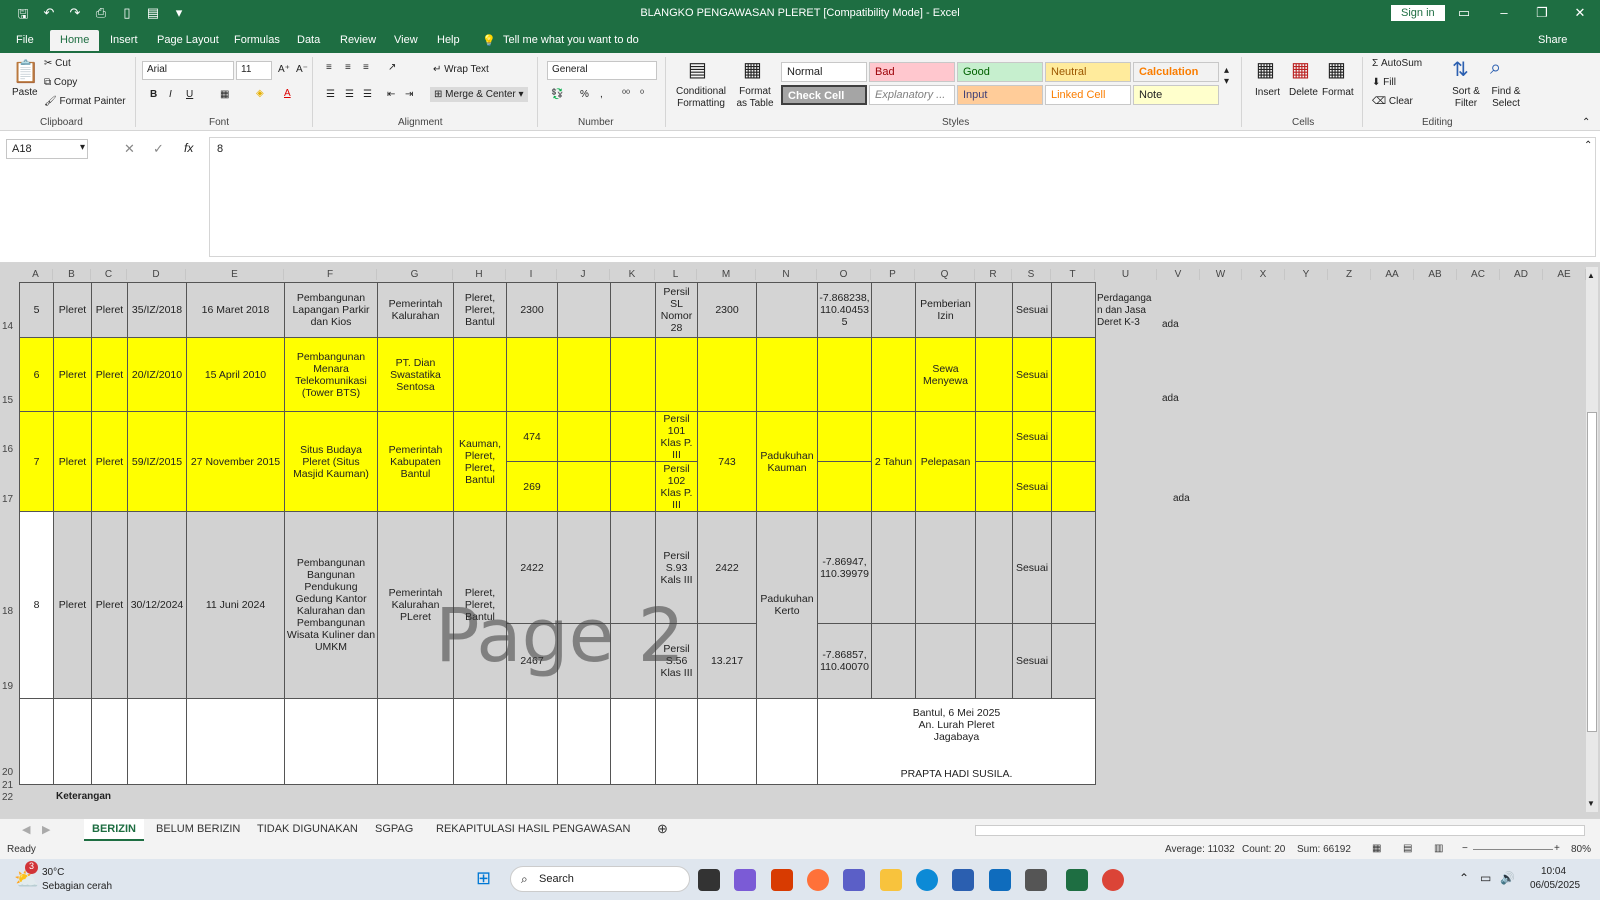  Describe the element at coordinates (224, 94) in the screenshot. I see `borders-icon: ▦` at that location.